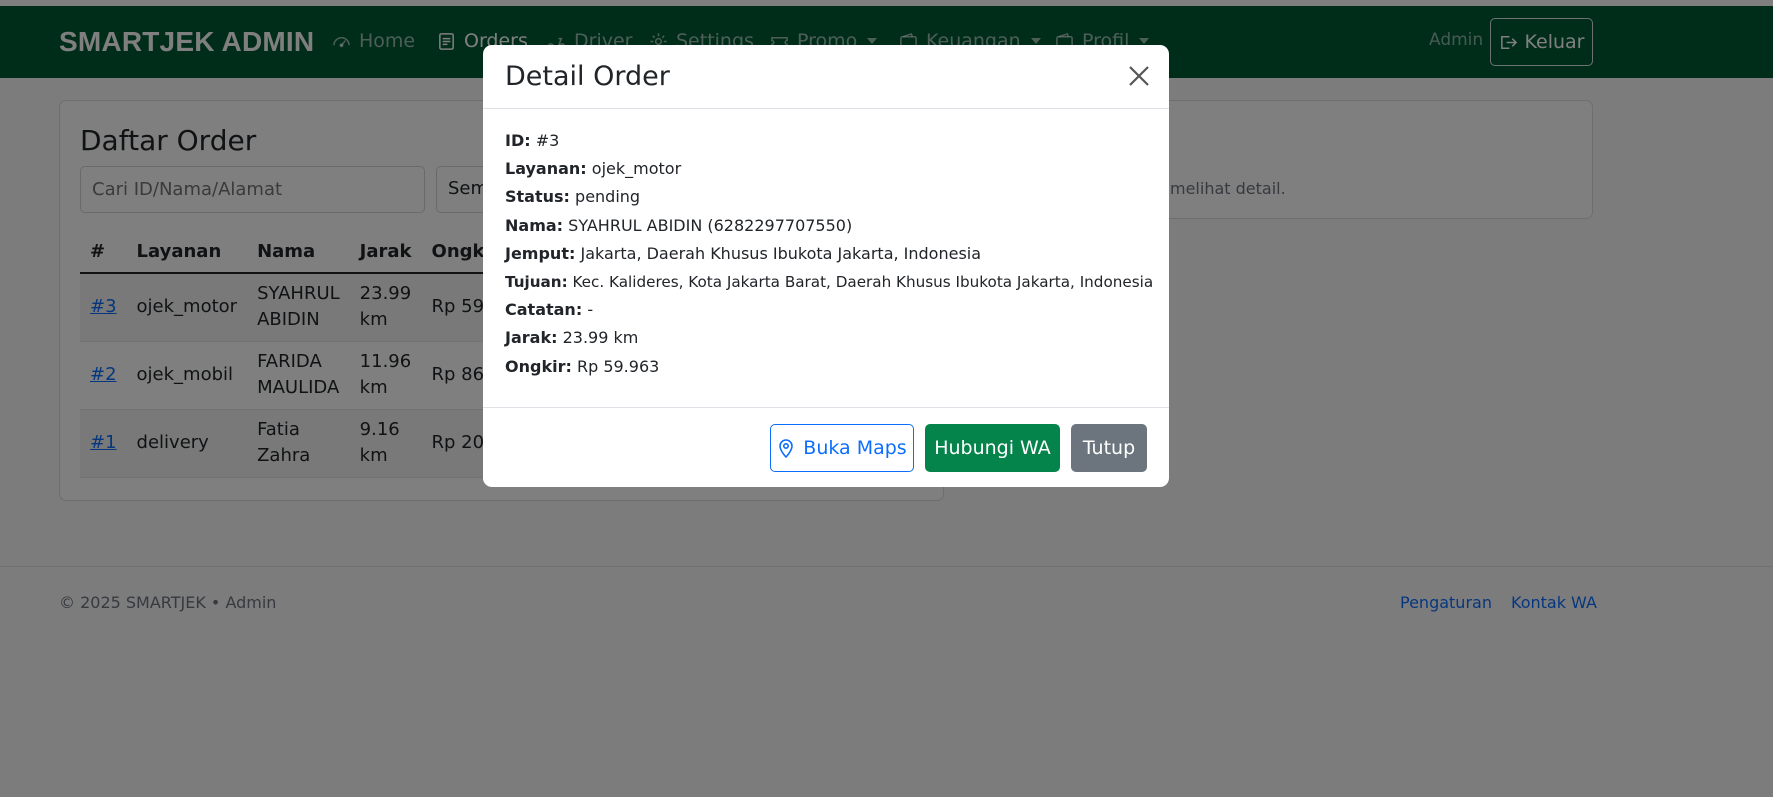  I want to click on modal-header: Detail Order, so click(826, 77).